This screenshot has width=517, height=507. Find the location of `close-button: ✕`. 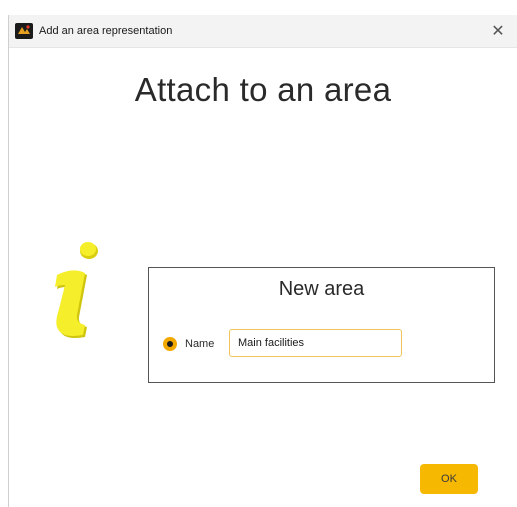

close-button: ✕ is located at coordinates (498, 31).